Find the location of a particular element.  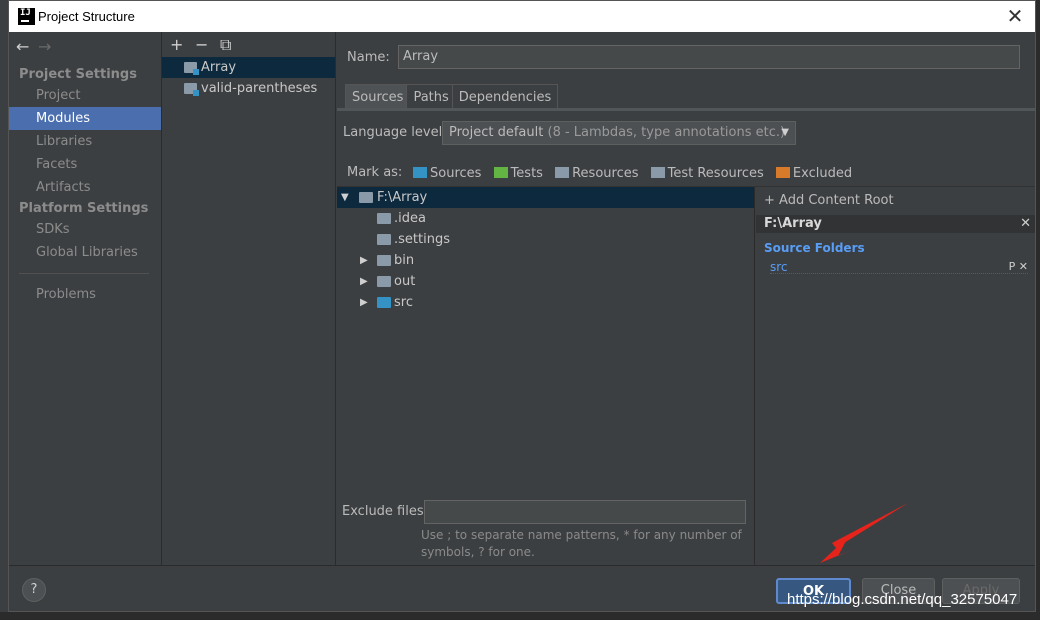

mark-label: Sources is located at coordinates (456, 173).